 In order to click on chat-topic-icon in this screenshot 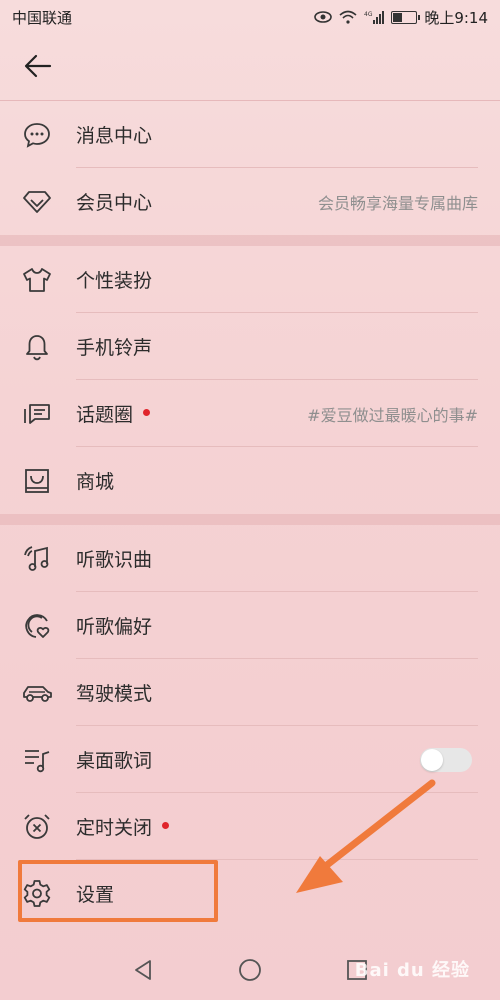, I will do `click(37, 414)`.